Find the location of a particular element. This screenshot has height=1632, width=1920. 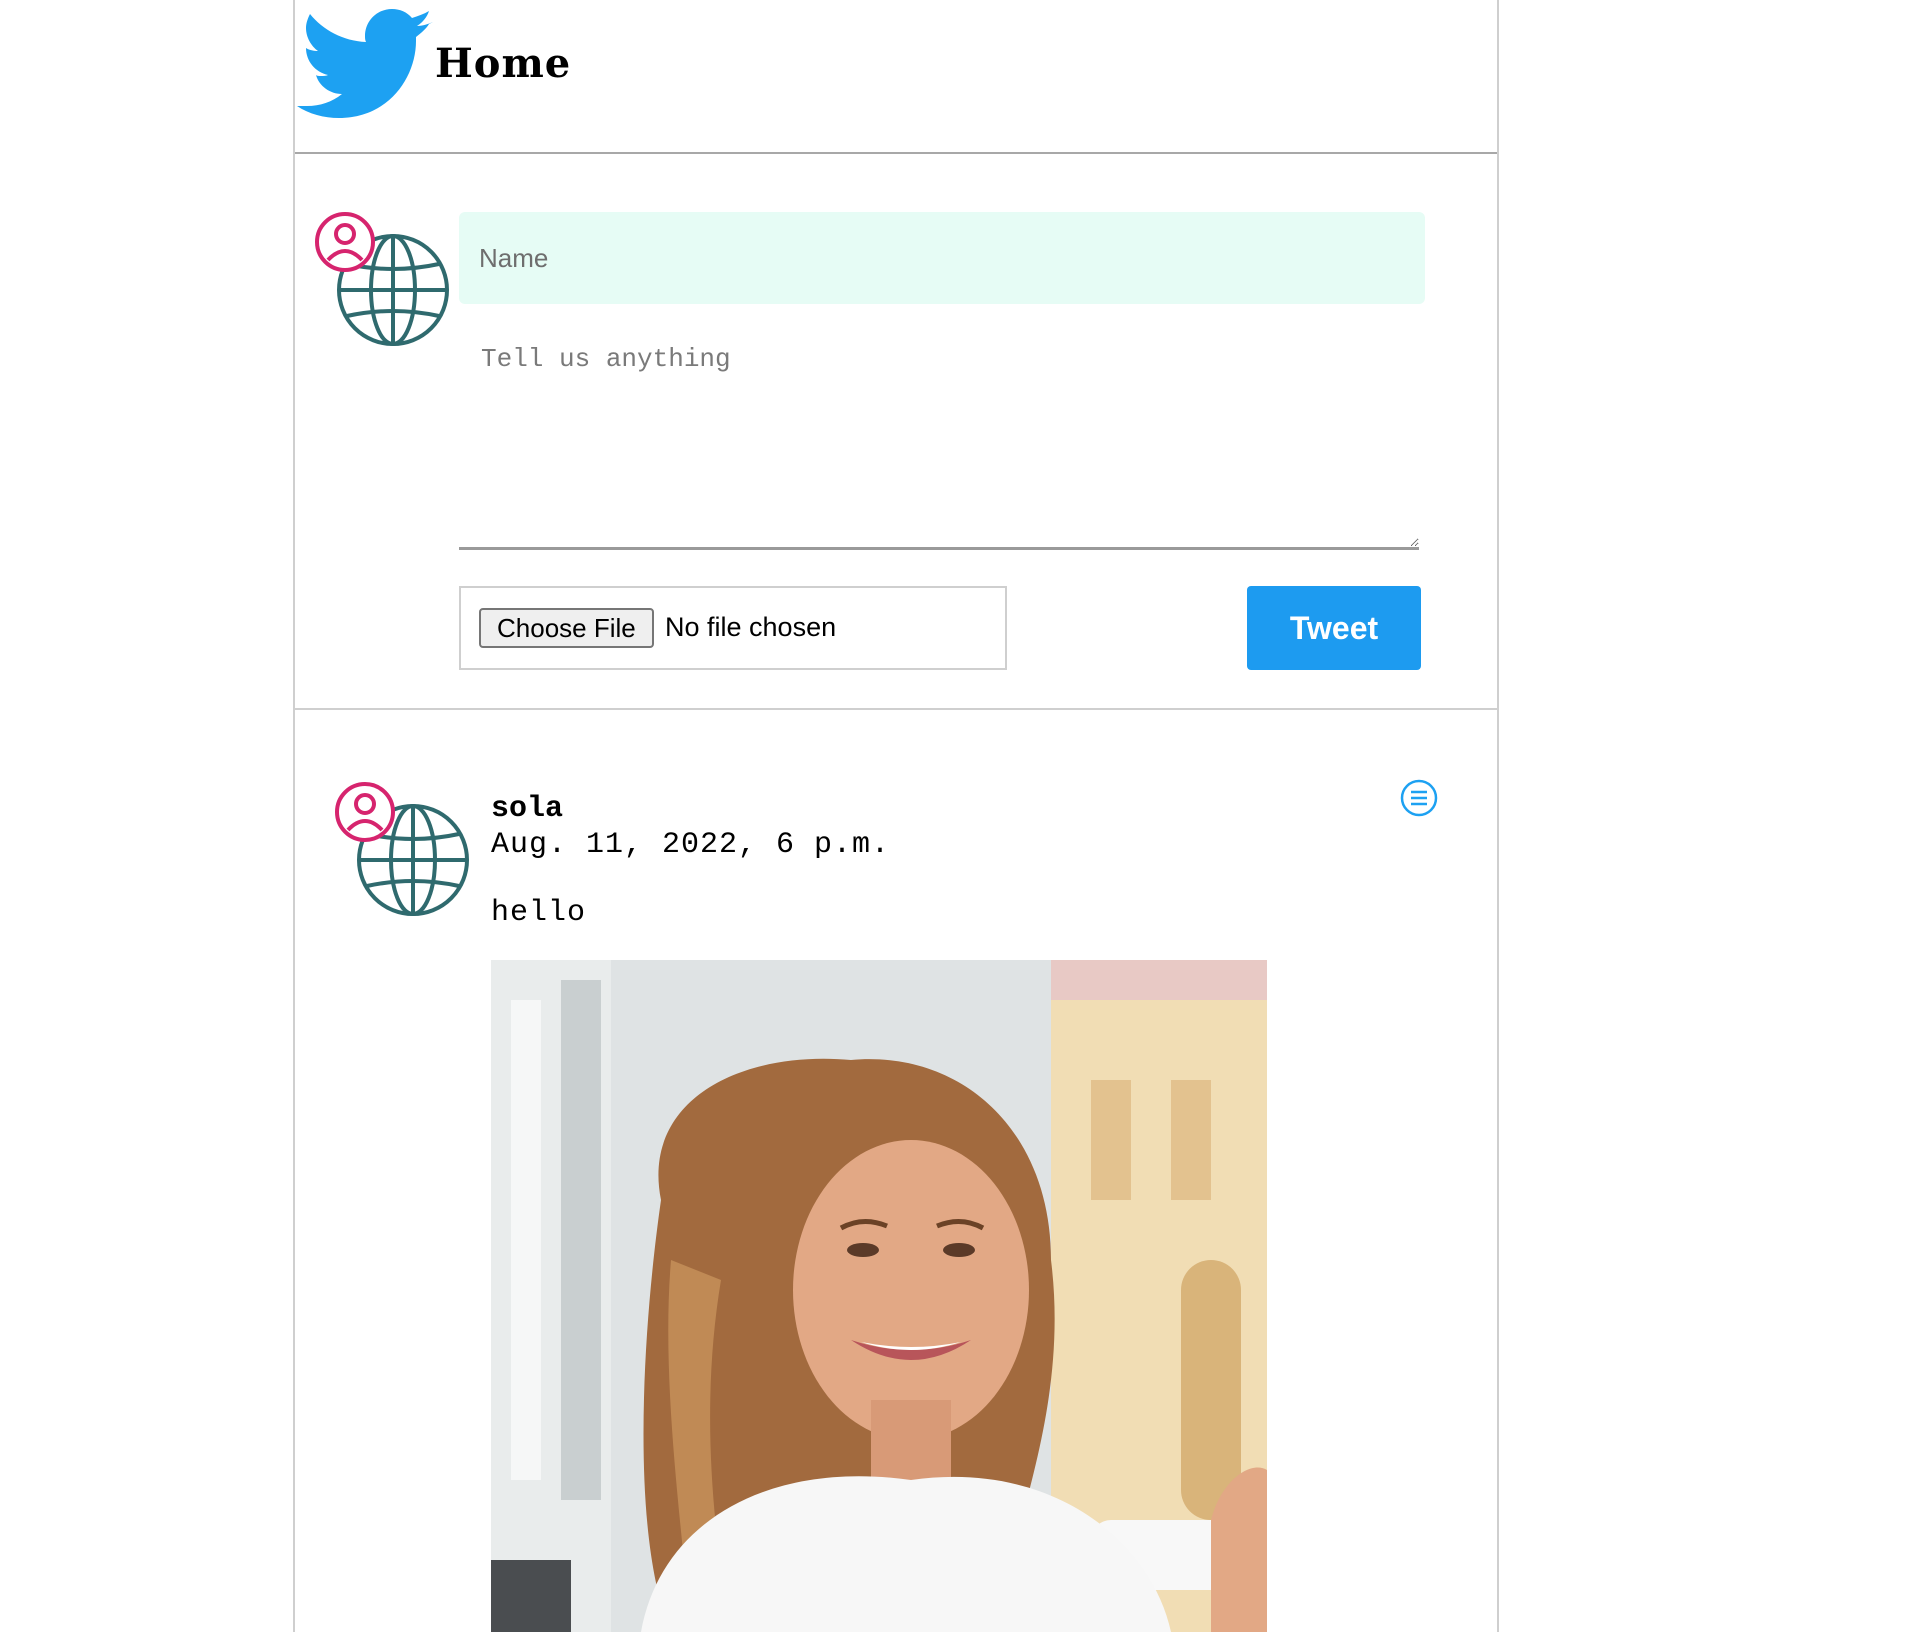

file-upload: Choose File No file chosen is located at coordinates (733, 628).